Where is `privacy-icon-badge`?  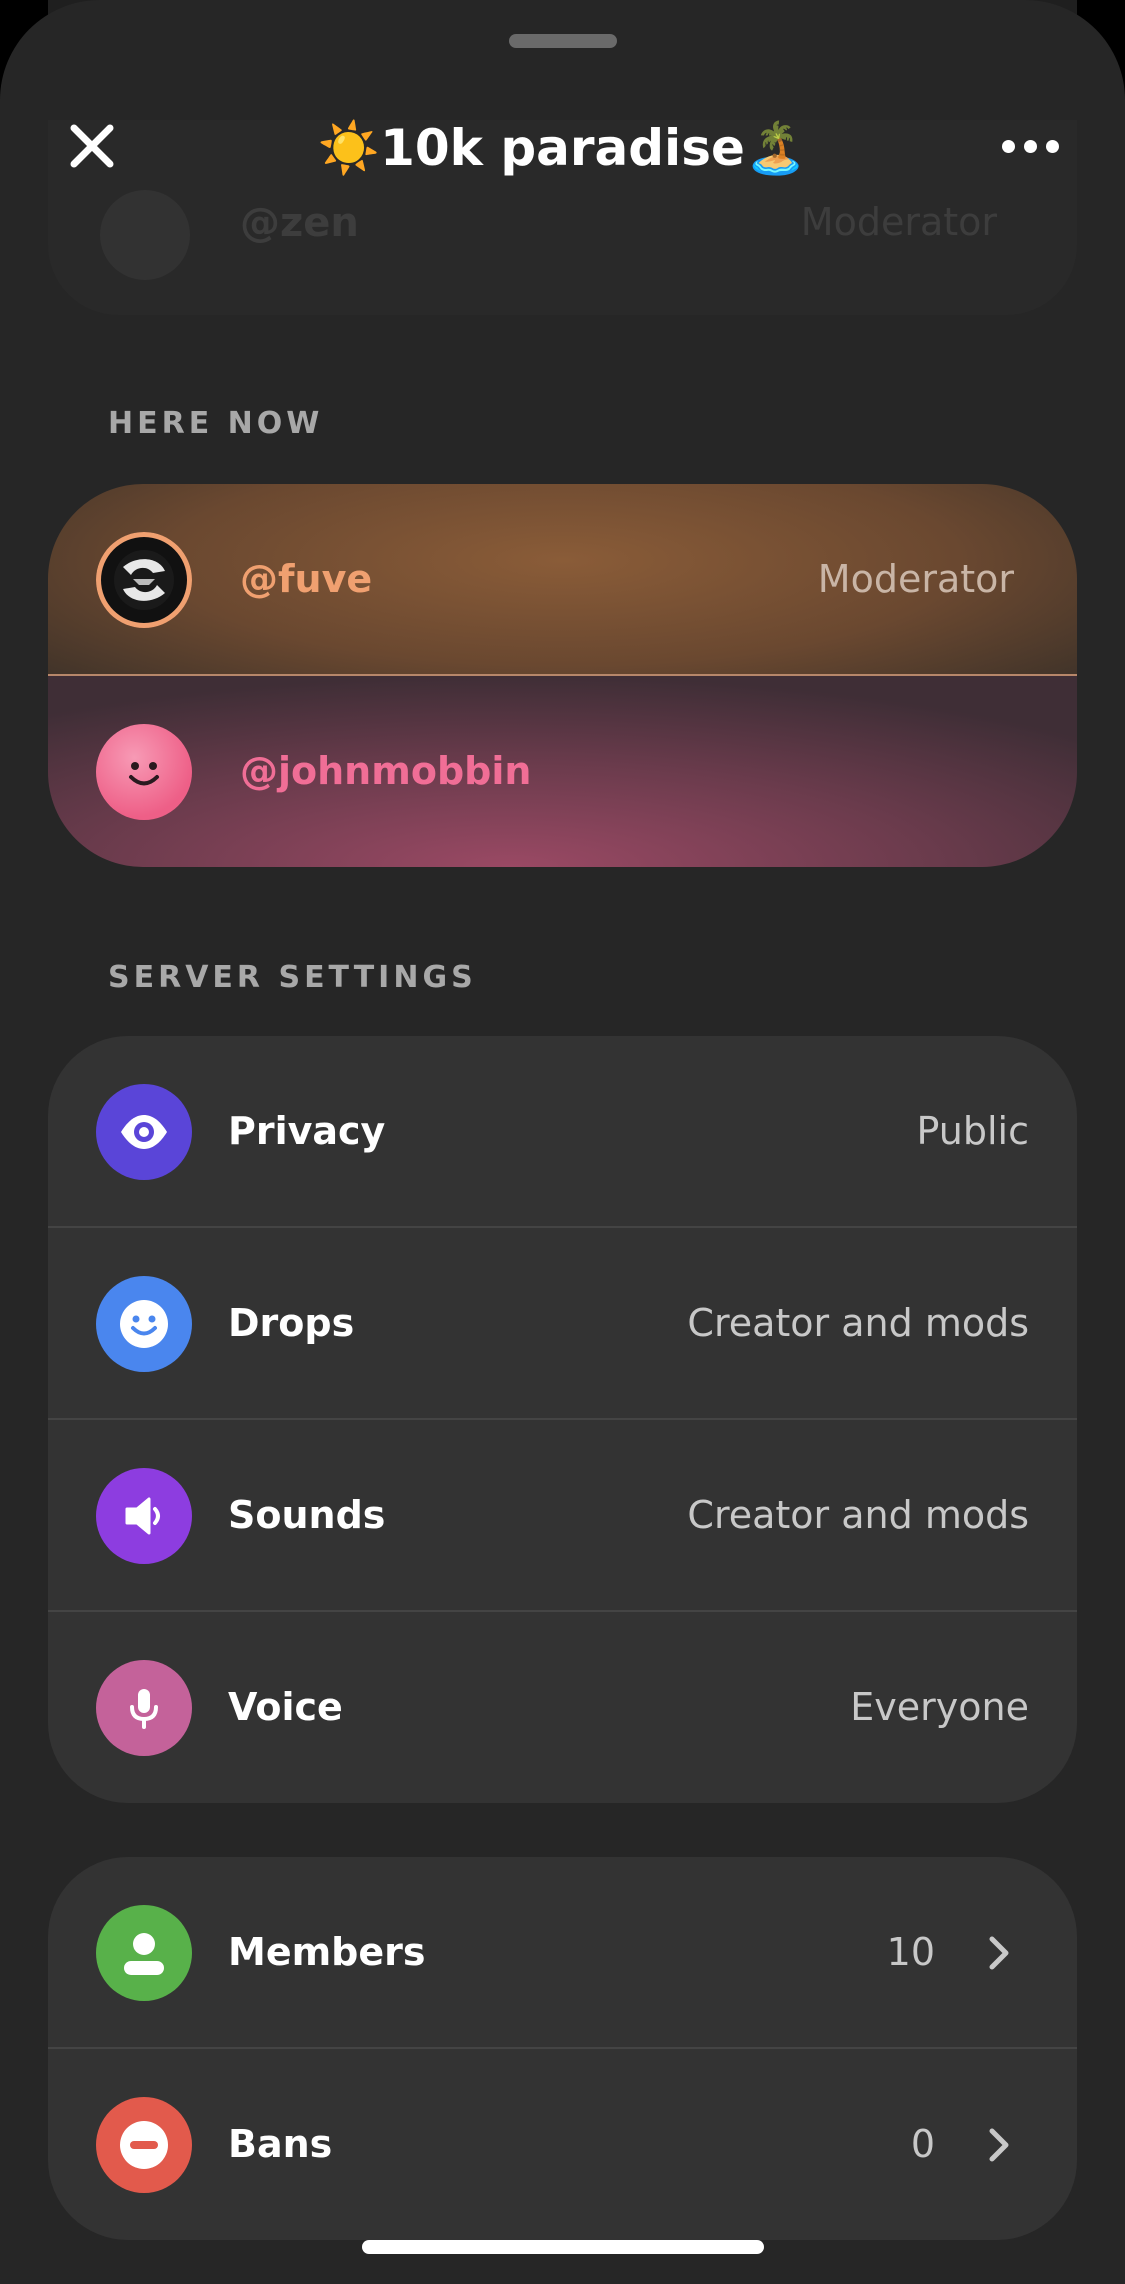
privacy-icon-badge is located at coordinates (144, 1132).